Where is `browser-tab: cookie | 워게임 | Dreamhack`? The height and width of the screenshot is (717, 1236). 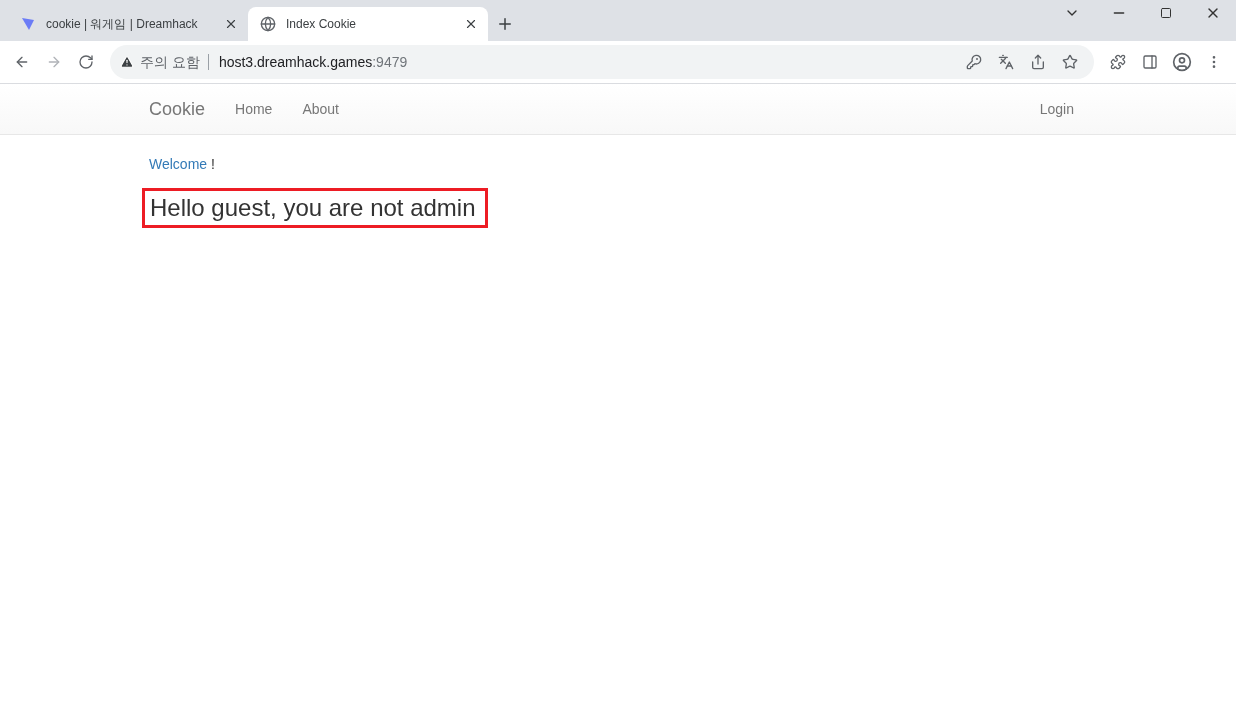
browser-tab: cookie | 워게임 | Dreamhack is located at coordinates (128, 24).